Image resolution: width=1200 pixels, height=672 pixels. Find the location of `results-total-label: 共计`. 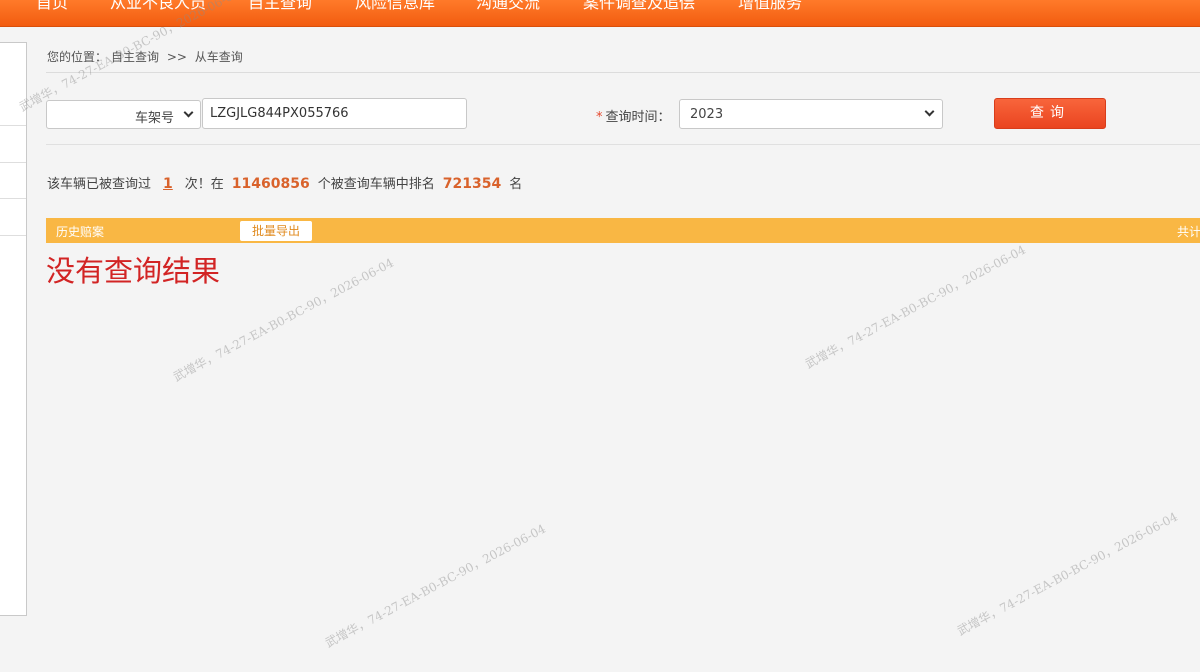

results-total-label: 共计 is located at coordinates (1188, 232).